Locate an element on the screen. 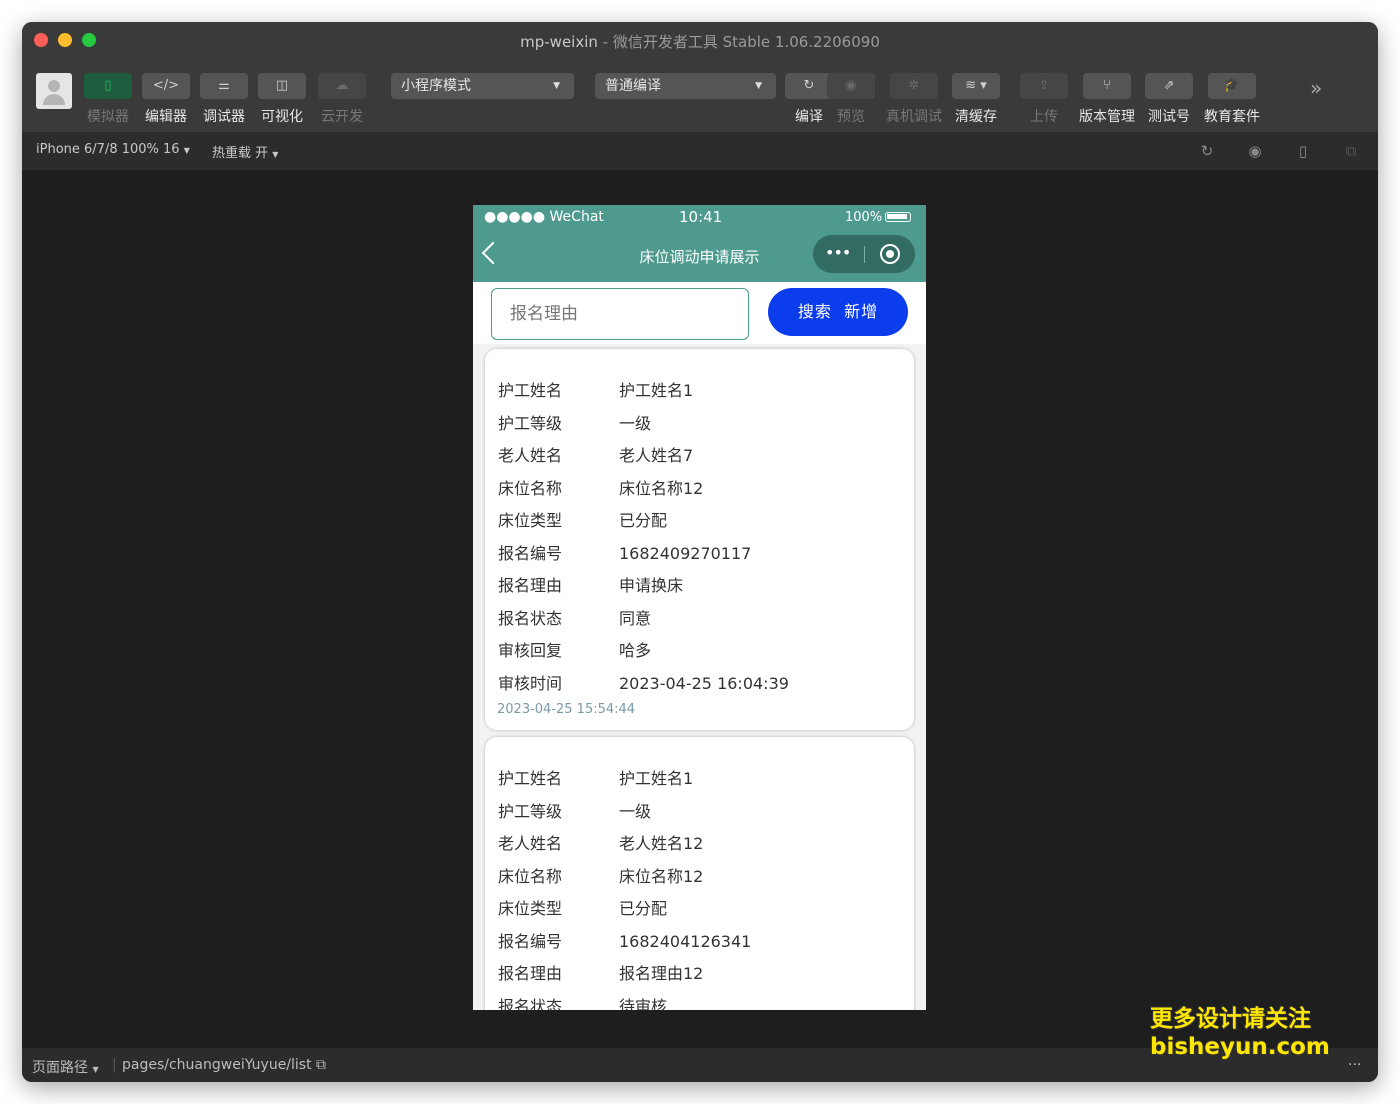 The width and height of the screenshot is (1400, 1104). hot-reload-toggle: 热重载 开 ▼ is located at coordinates (245, 151).